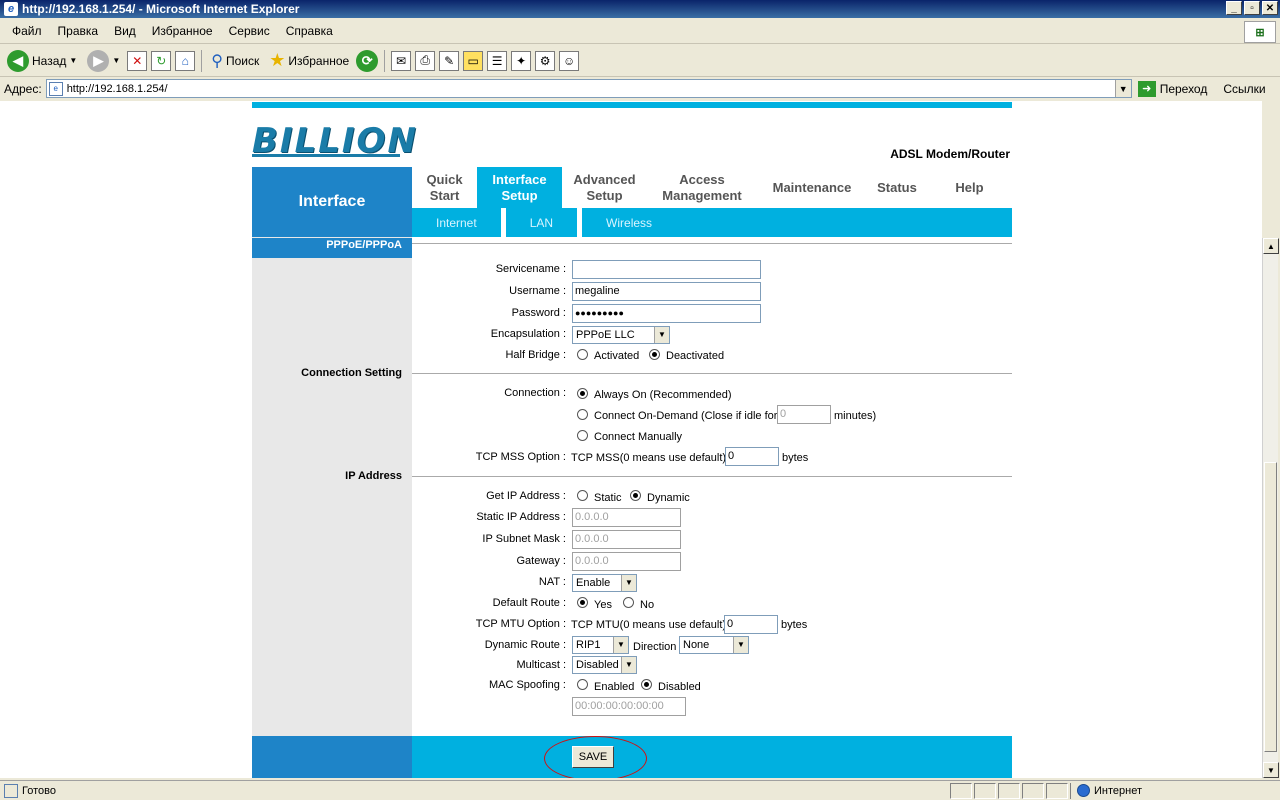 The height and width of the screenshot is (800, 1280). What do you see at coordinates (751, 624) in the screenshot?
I see `tcp-mtu-input: 0` at bounding box center [751, 624].